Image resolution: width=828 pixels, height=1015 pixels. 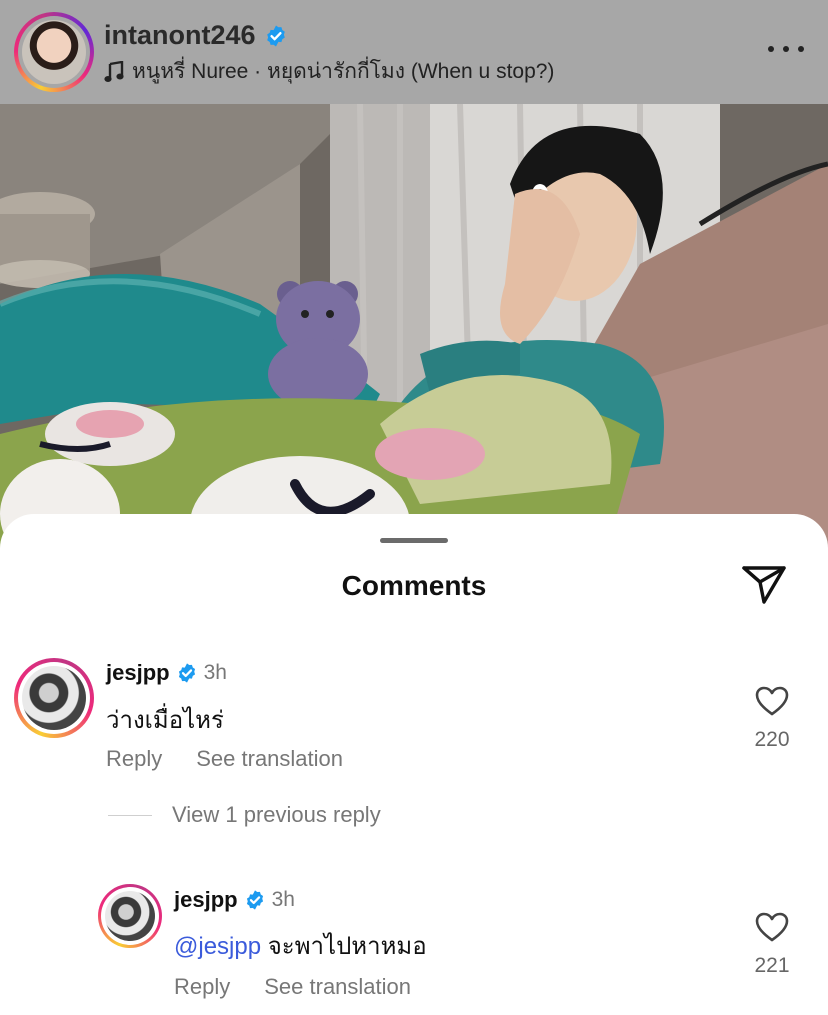 I want to click on header-avatar, so click(x=54, y=52).